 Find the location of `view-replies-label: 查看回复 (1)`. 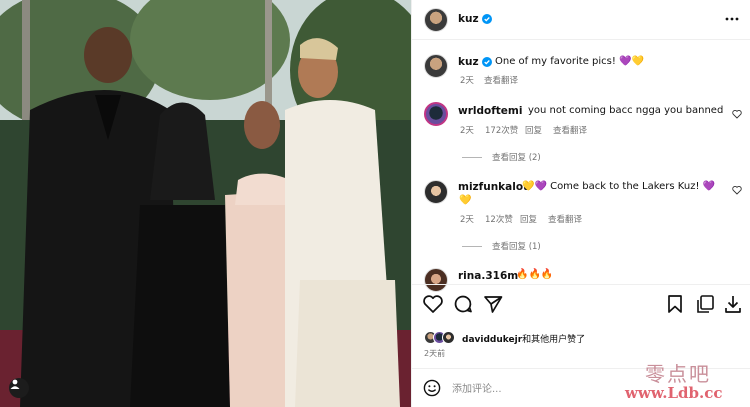

view-replies-label: 查看回复 (1) is located at coordinates (516, 247).